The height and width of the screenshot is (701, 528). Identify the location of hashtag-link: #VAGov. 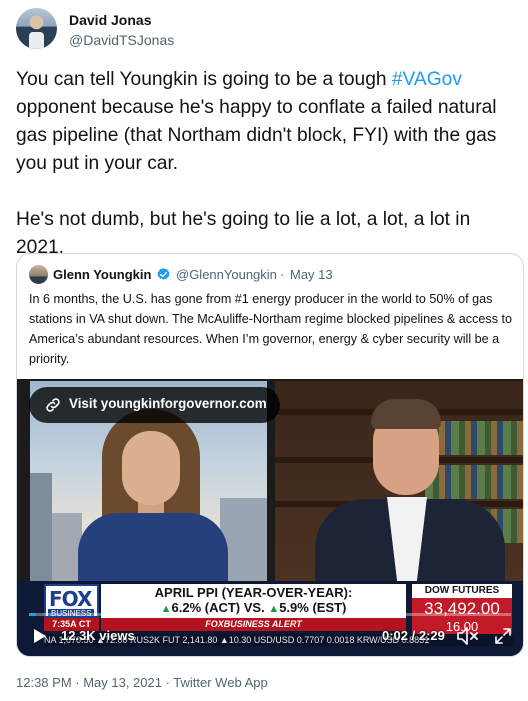
(427, 79).